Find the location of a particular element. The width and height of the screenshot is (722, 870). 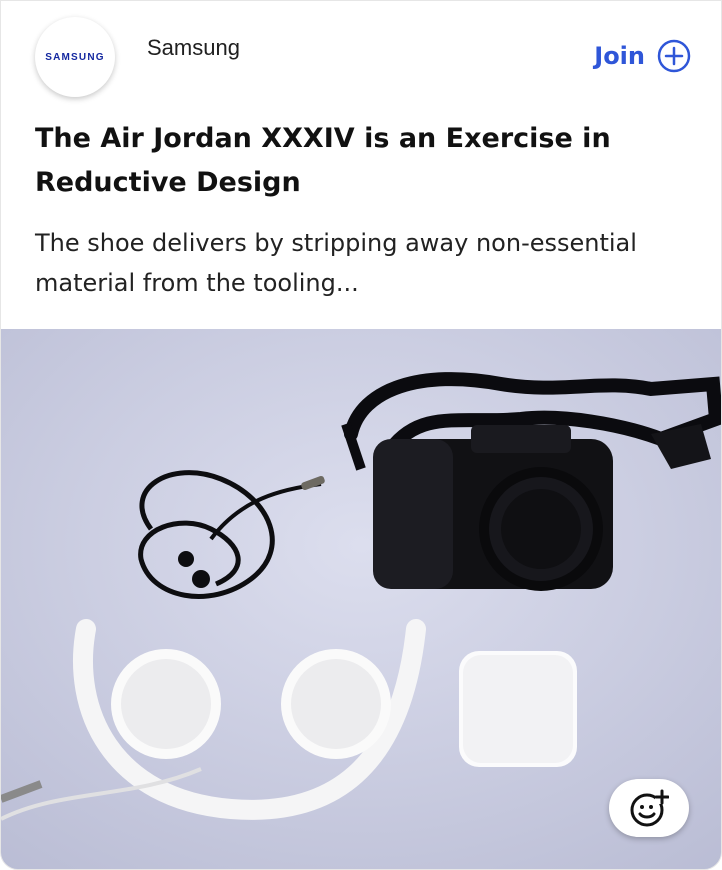

add-reaction-icon is located at coordinates (649, 808).